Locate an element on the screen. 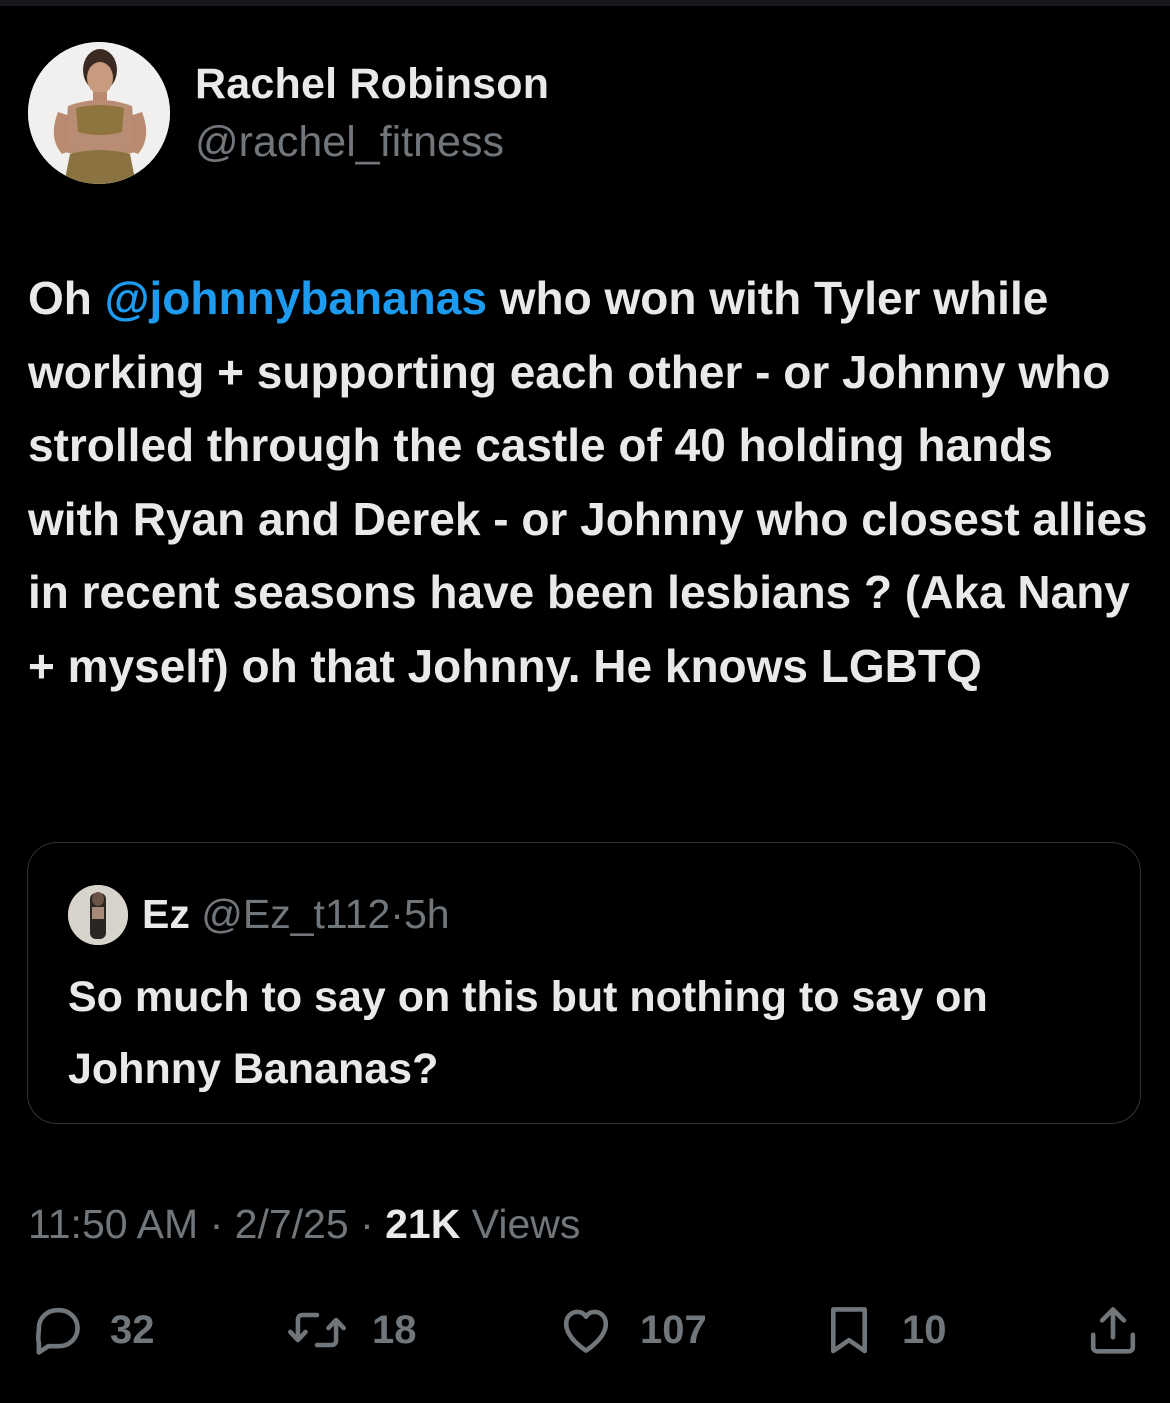  quoted-display-name: Ez is located at coordinates (166, 914).